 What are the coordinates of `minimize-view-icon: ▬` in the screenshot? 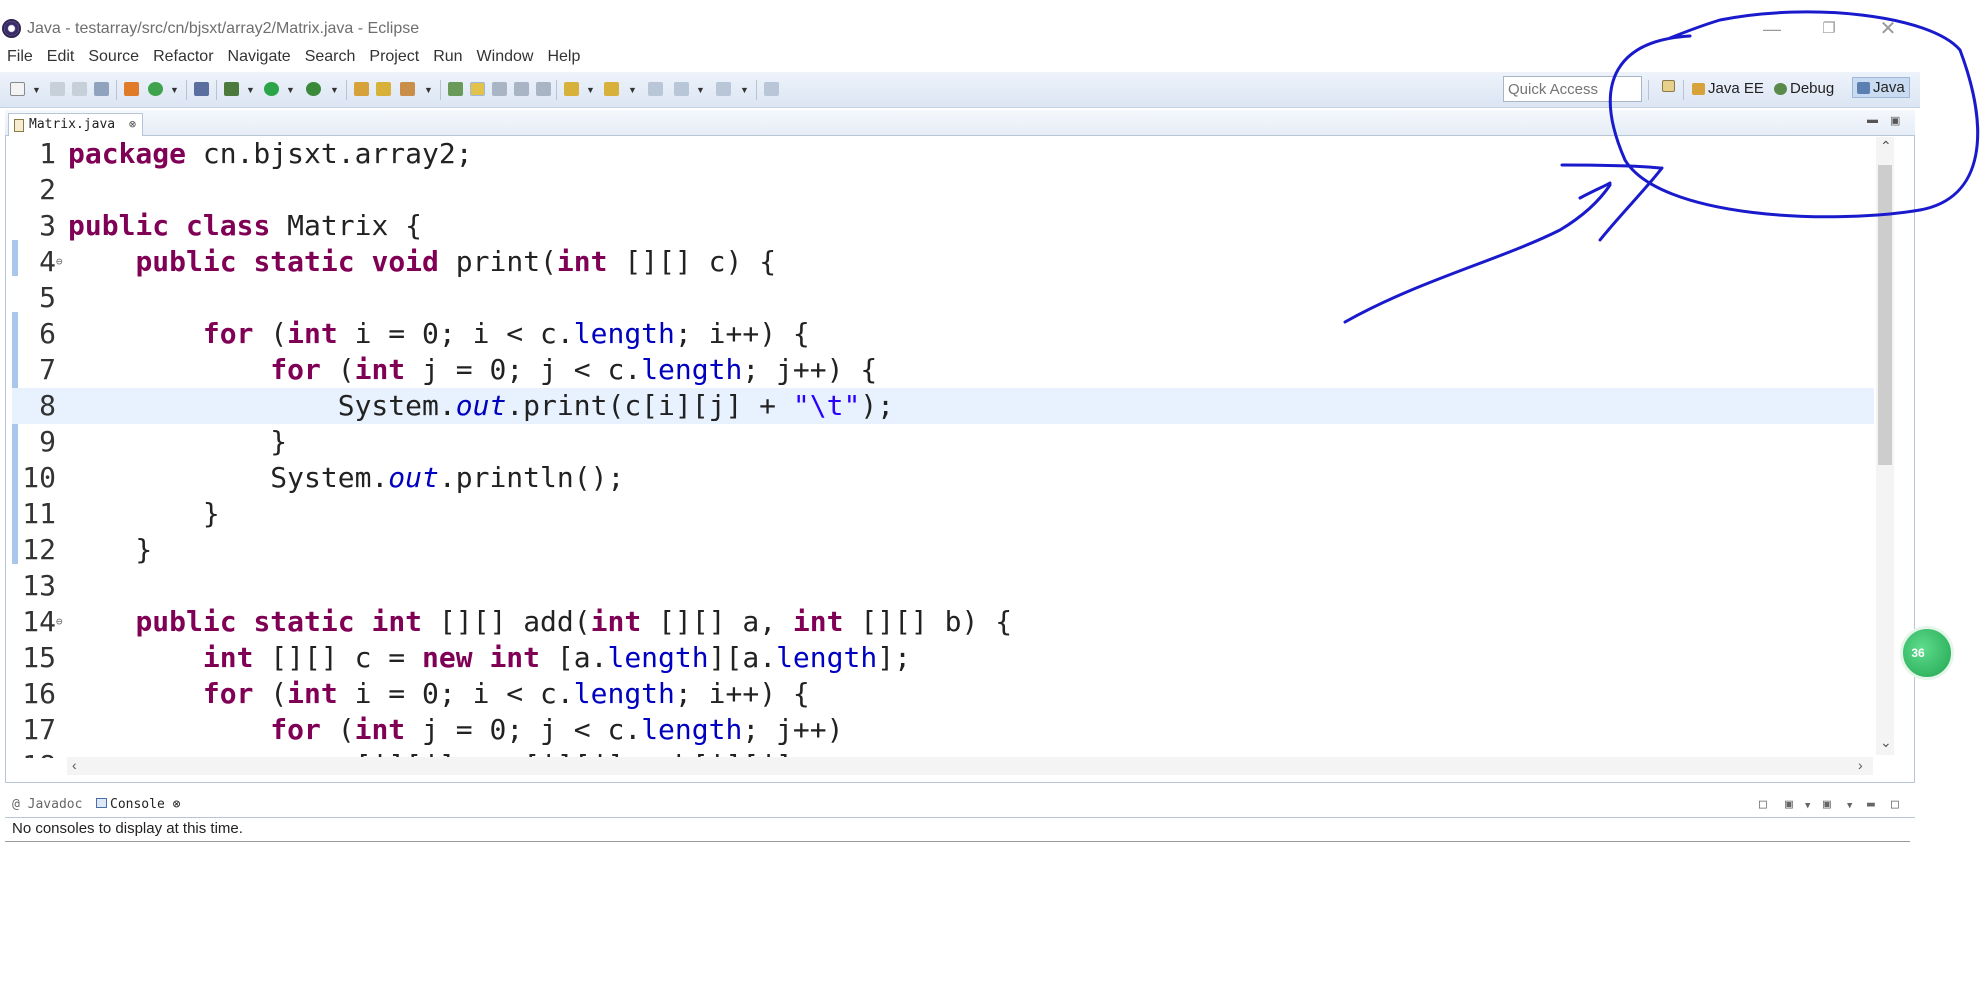 It's located at (1872, 120).